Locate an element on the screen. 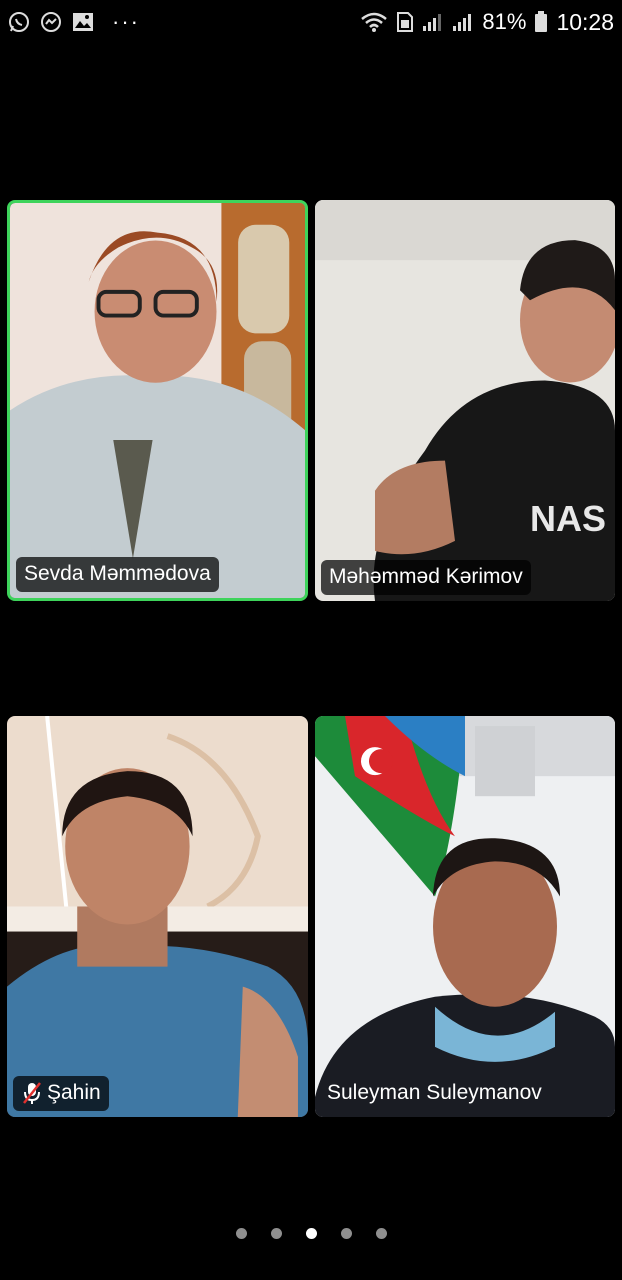  participant-name-tag: Məhəmməd Kərimov is located at coordinates (426, 577).